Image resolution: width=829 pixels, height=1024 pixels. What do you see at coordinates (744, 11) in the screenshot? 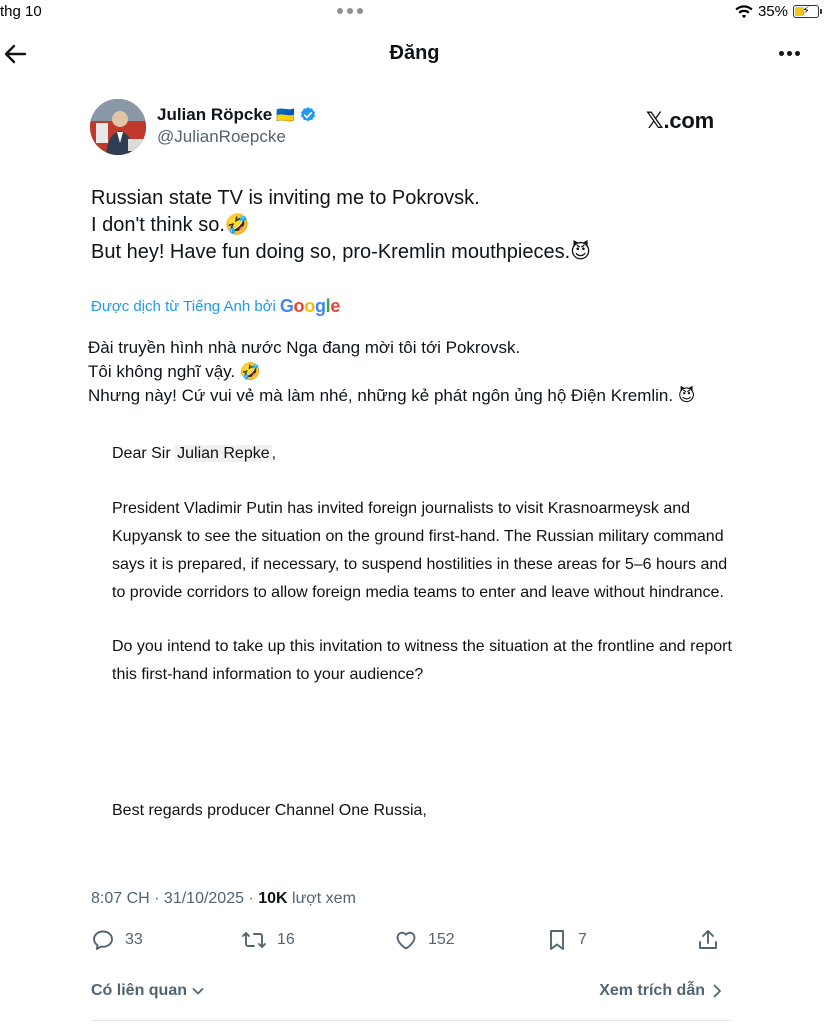
I see `wifi-icon` at bounding box center [744, 11].